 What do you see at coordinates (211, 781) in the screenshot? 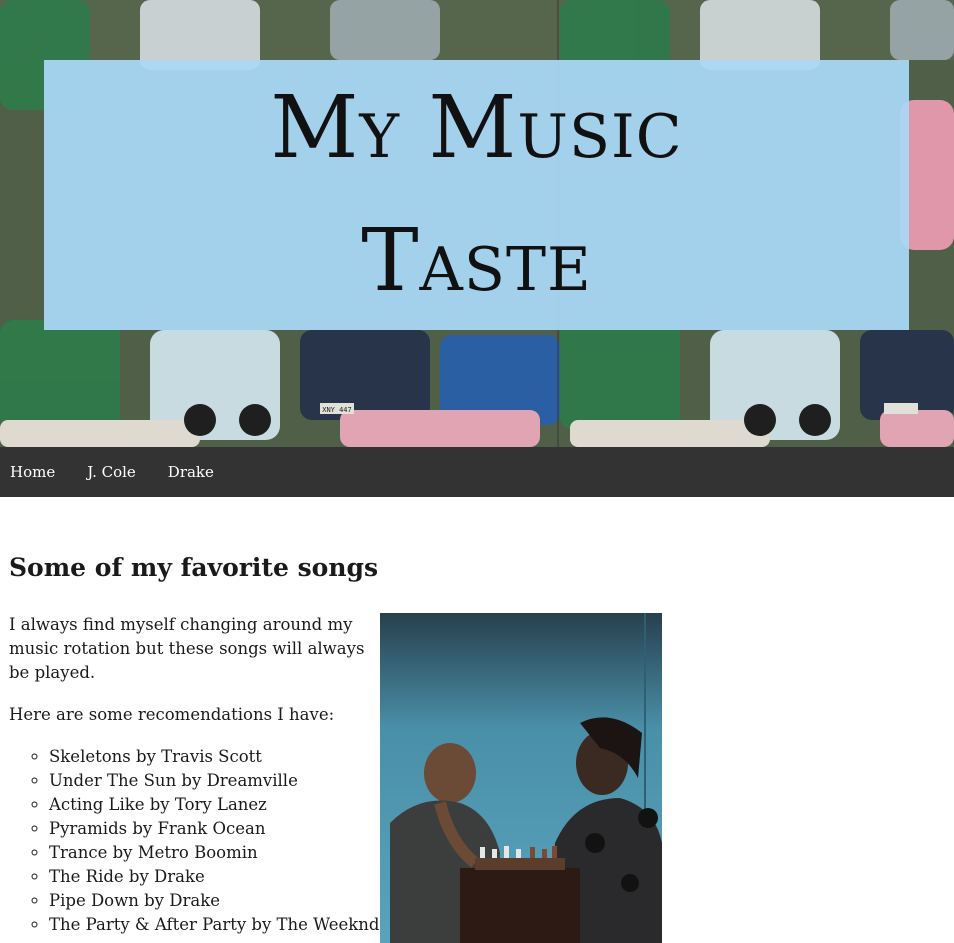
I see `list-item: Under The Sun by Dreamville` at bounding box center [211, 781].